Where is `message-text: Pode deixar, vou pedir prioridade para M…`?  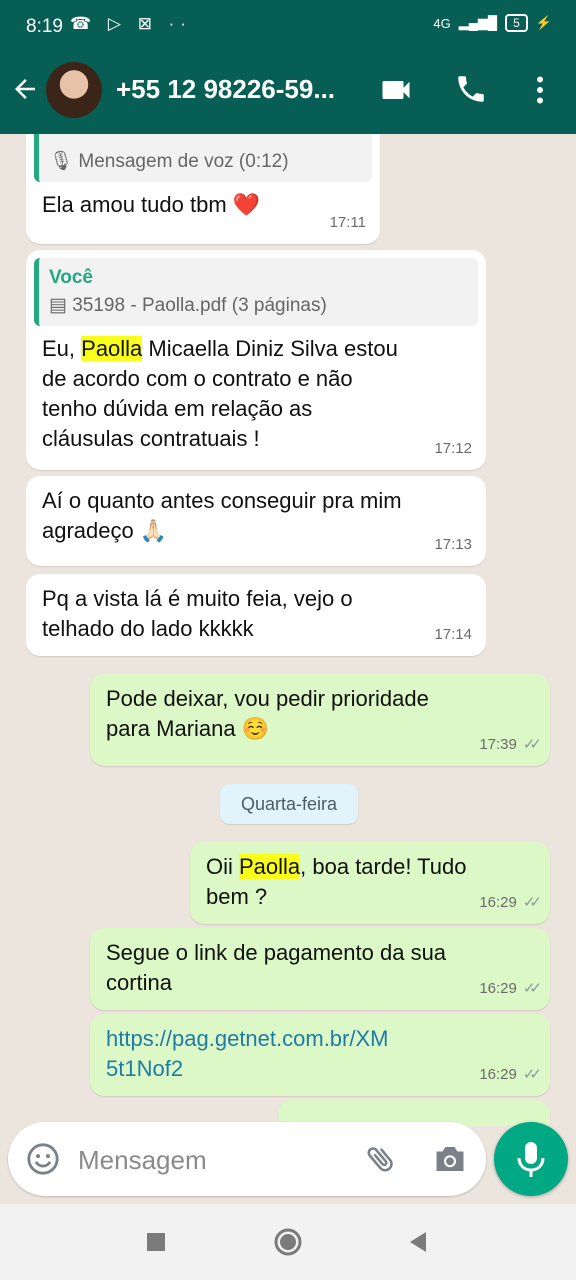 message-text: Pode deixar, vou pedir prioridade para M… is located at coordinates (267, 713).